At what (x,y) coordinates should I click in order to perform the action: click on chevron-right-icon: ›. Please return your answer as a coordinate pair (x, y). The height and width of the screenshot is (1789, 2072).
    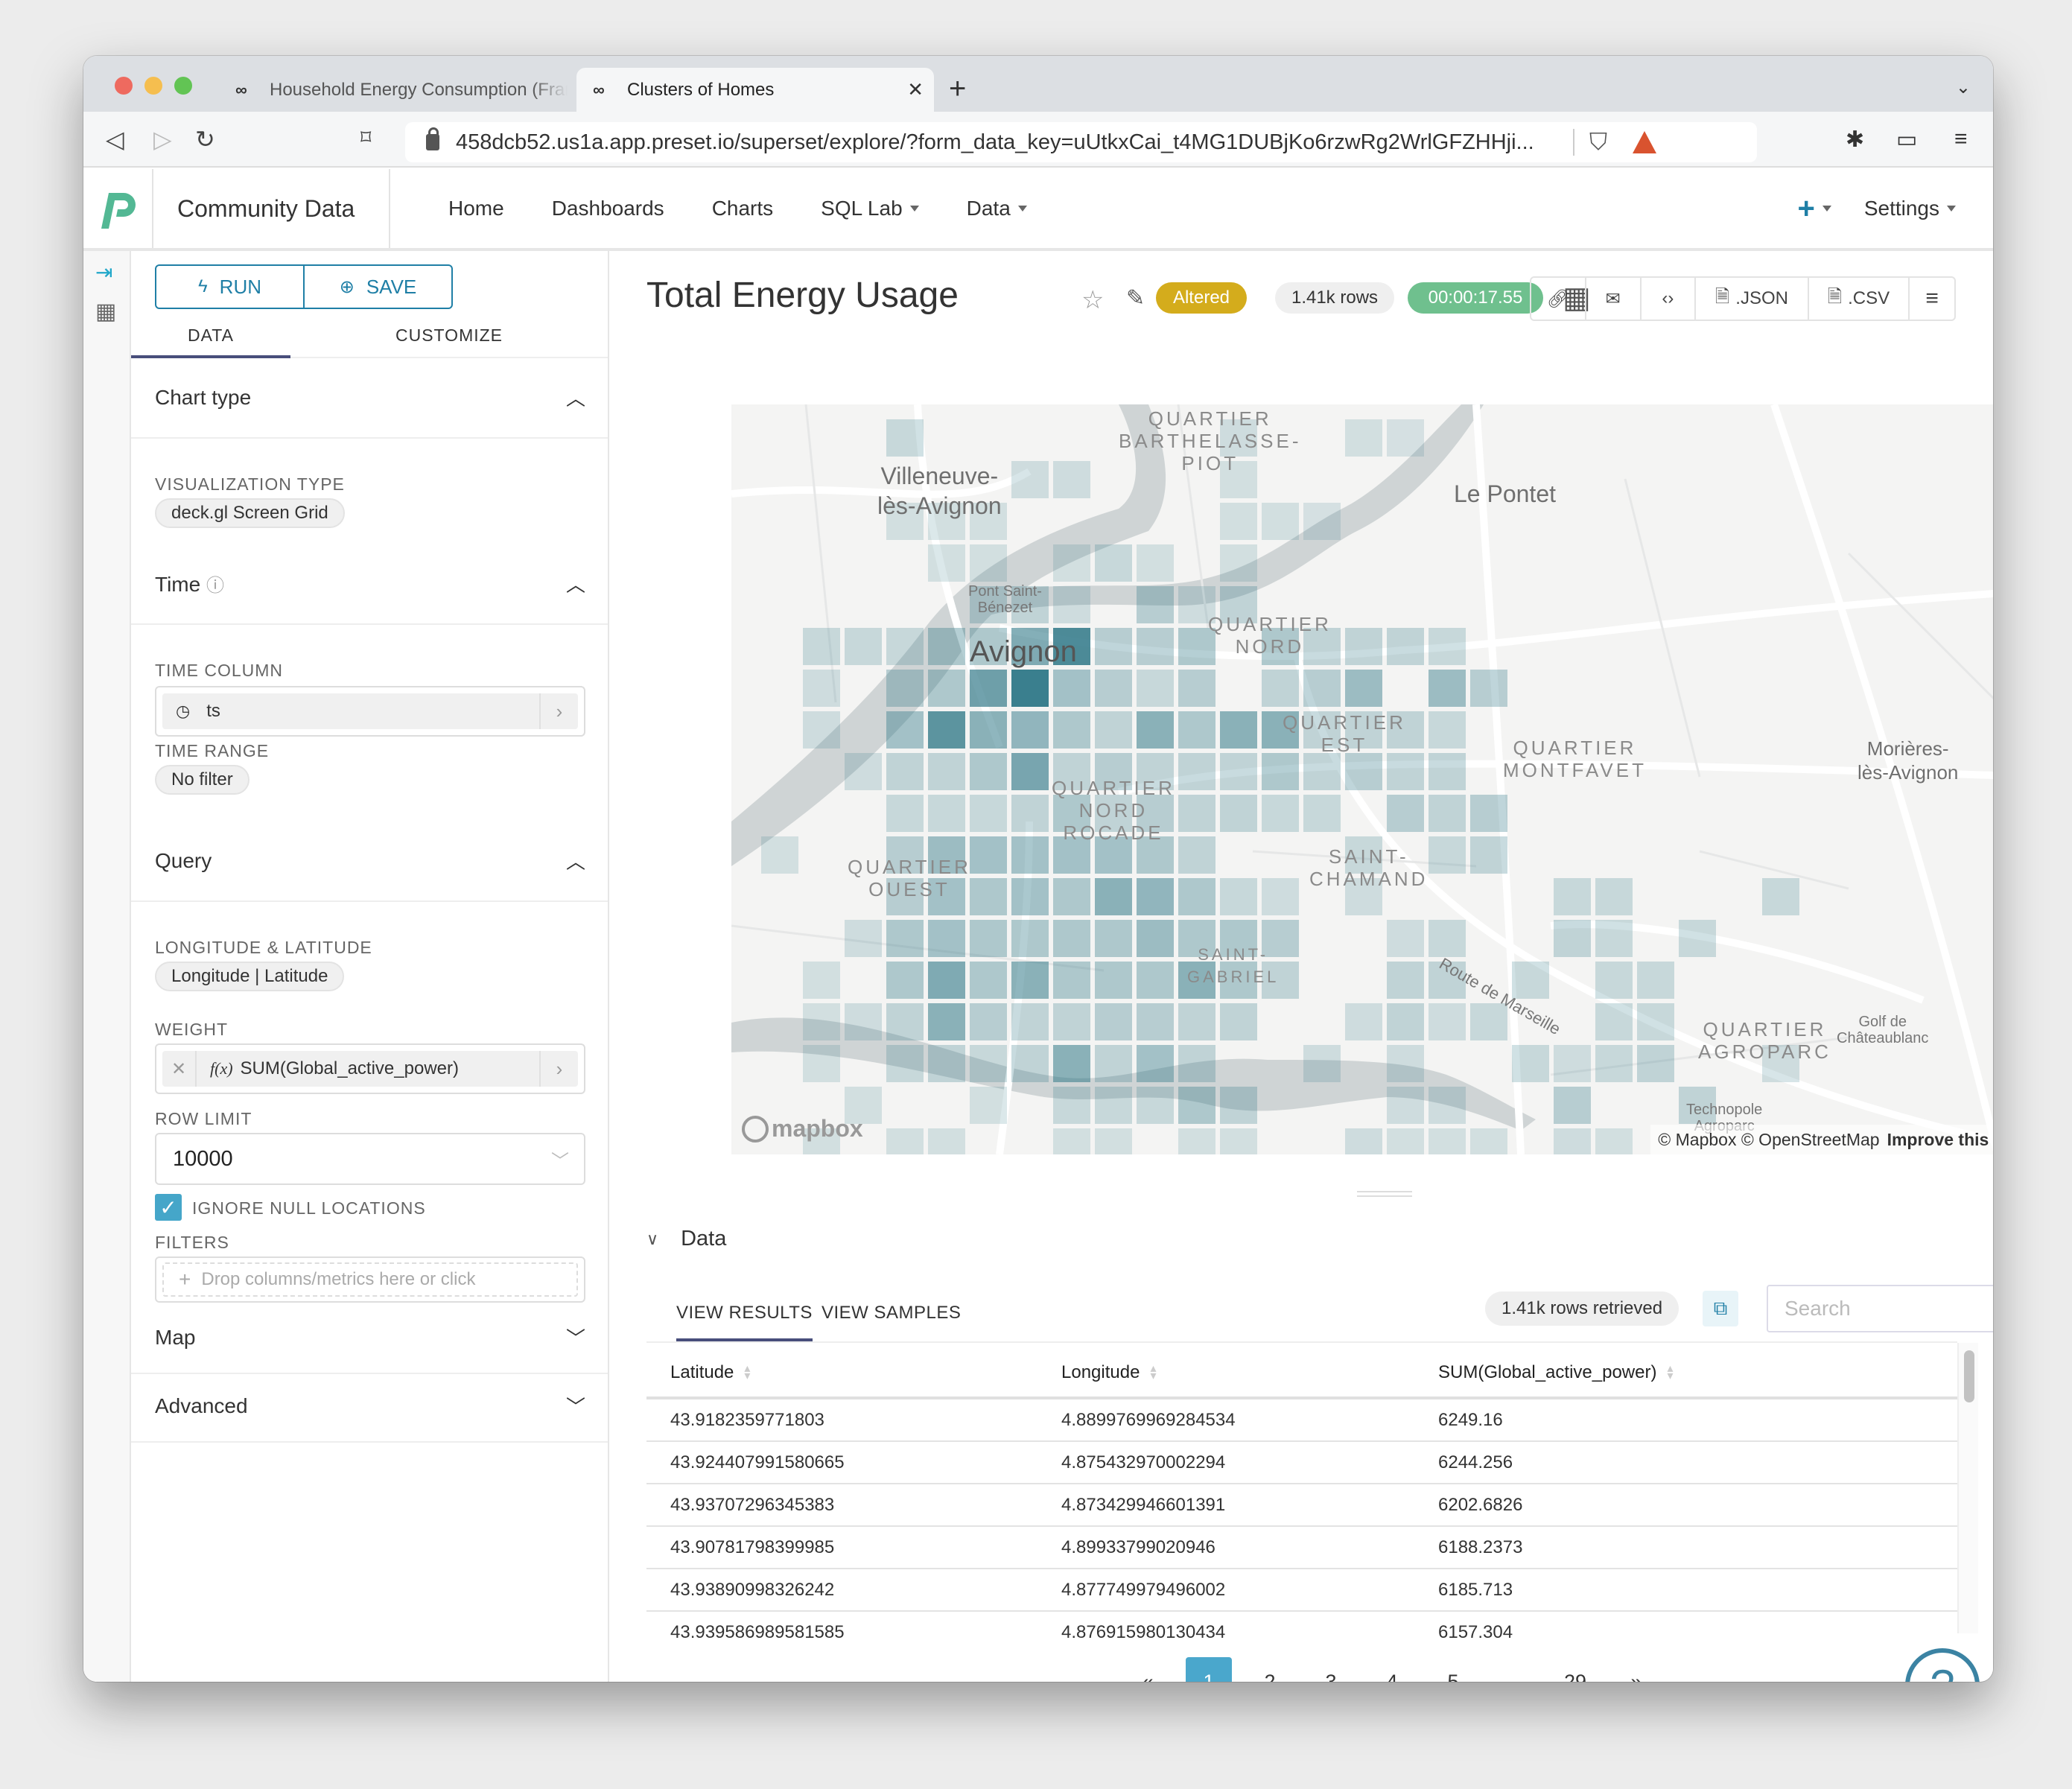
    Looking at the image, I should click on (559, 711).